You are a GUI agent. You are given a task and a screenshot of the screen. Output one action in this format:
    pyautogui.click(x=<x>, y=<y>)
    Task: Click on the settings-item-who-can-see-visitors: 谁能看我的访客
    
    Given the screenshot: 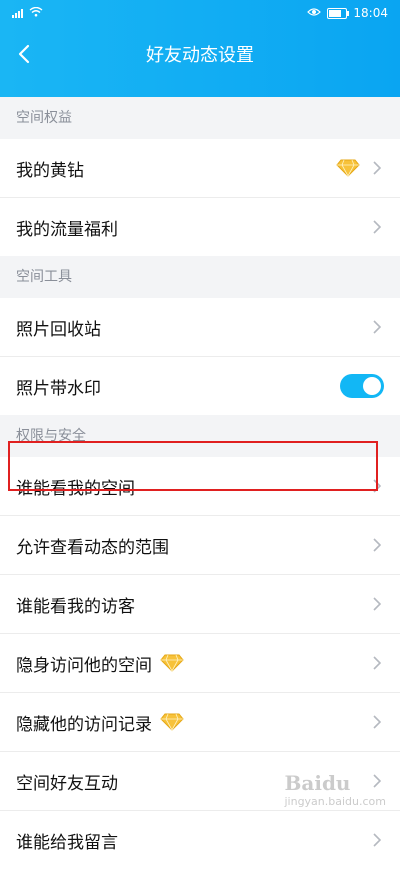 What is the action you would take?
    pyautogui.click(x=200, y=603)
    